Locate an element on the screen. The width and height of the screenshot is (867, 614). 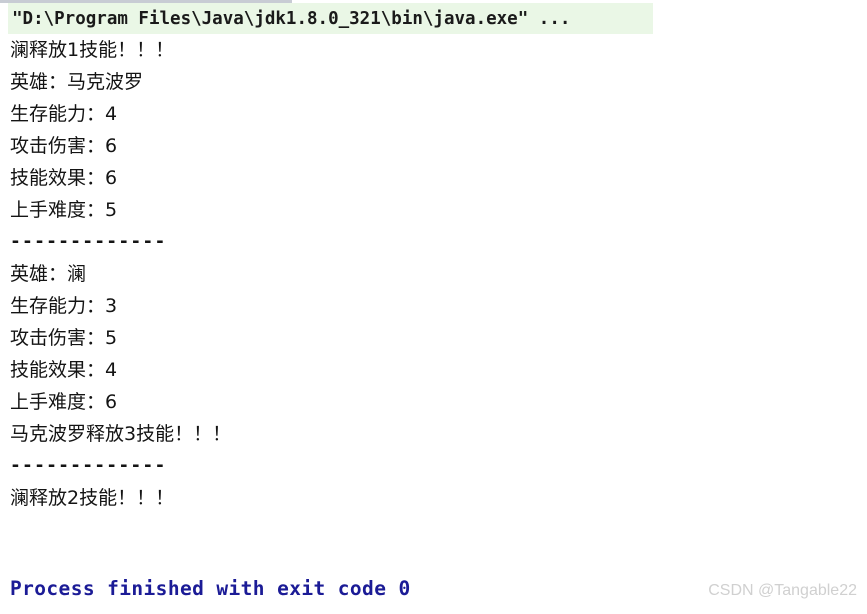
console-output-line: 攻击伤害：6 is located at coordinates (64, 146).